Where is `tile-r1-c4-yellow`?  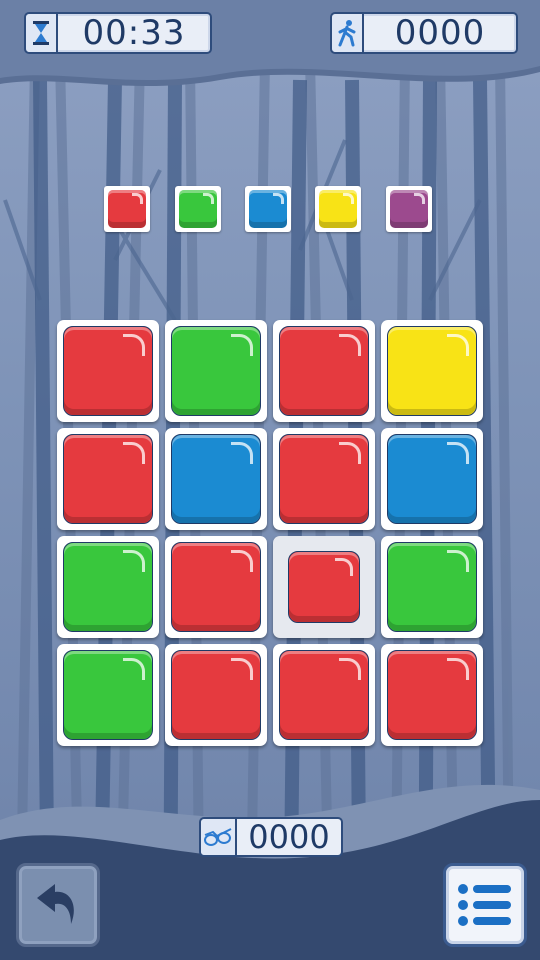
tile-r1-c4-yellow is located at coordinates (432, 371).